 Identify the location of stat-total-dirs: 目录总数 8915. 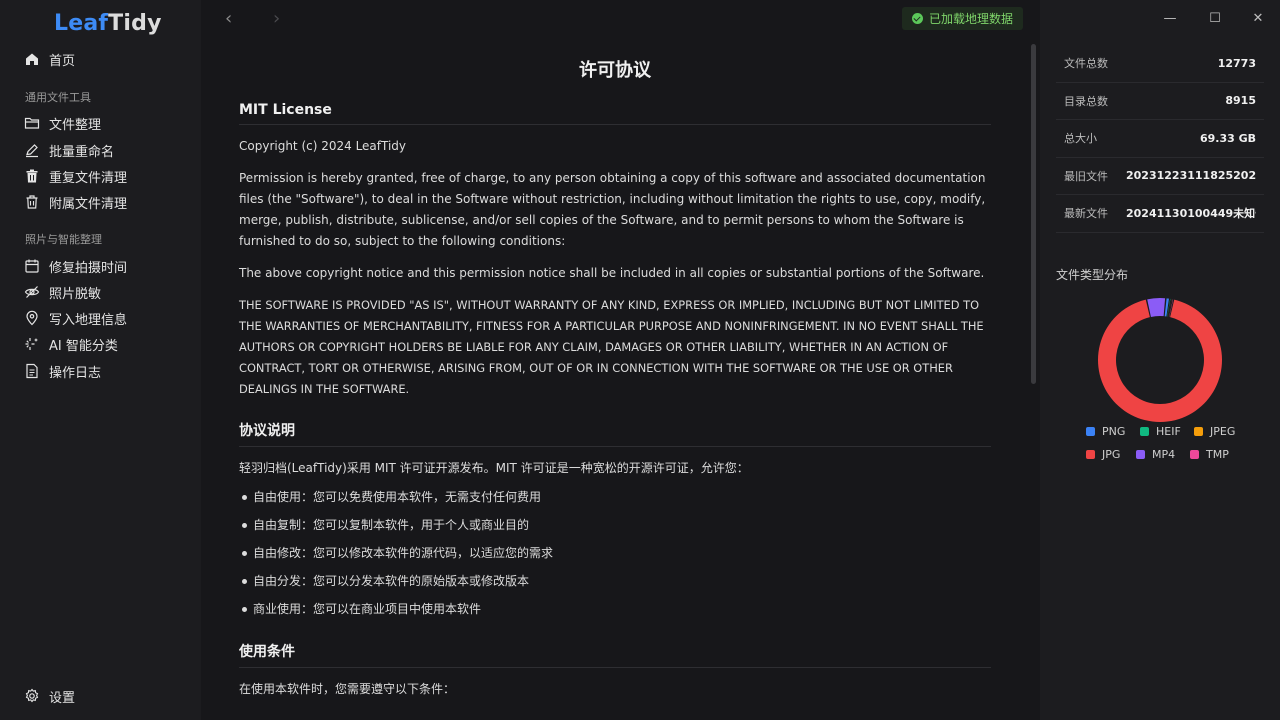
(1160, 101).